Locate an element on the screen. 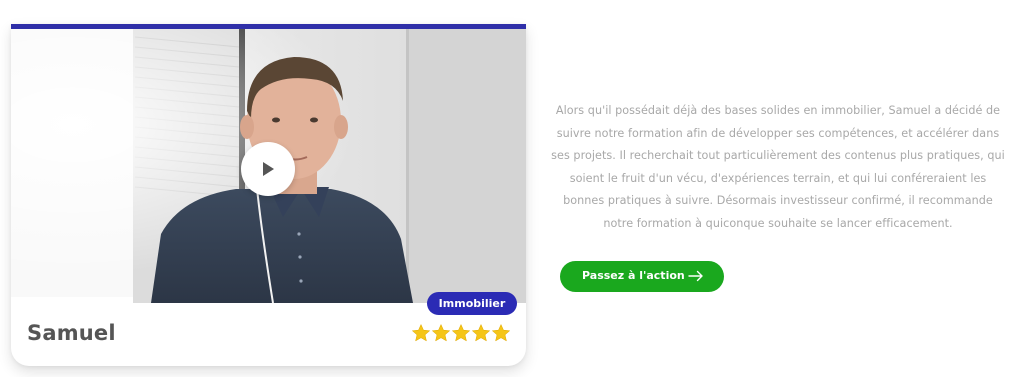 Image resolution: width=1024 pixels, height=377 pixels. cta-label: Passez à l'action is located at coordinates (633, 275).